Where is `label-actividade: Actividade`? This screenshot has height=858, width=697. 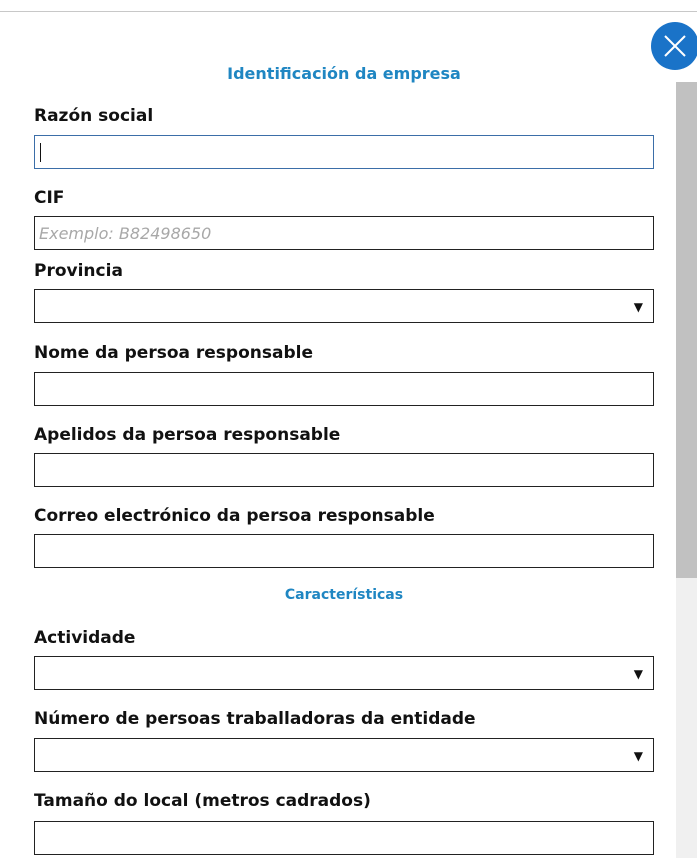 label-actividade: Actividade is located at coordinates (85, 638).